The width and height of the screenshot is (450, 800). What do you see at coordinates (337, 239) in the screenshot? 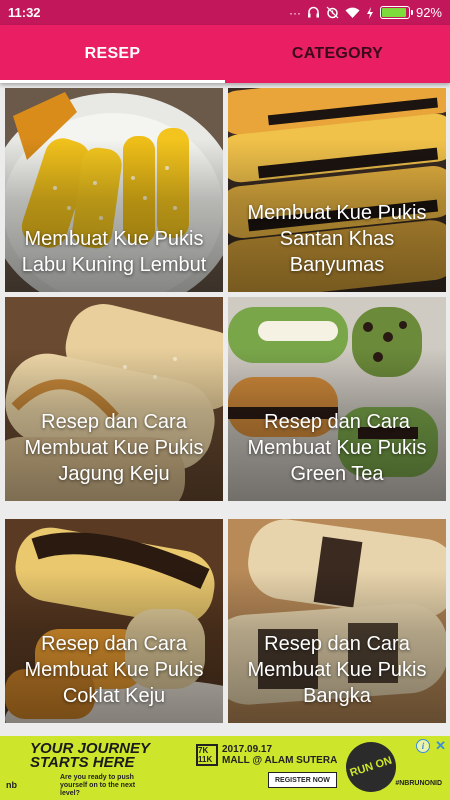
I see `recipe-title: Membuat Kue Pukis Santan Khas Banyumas` at bounding box center [337, 239].